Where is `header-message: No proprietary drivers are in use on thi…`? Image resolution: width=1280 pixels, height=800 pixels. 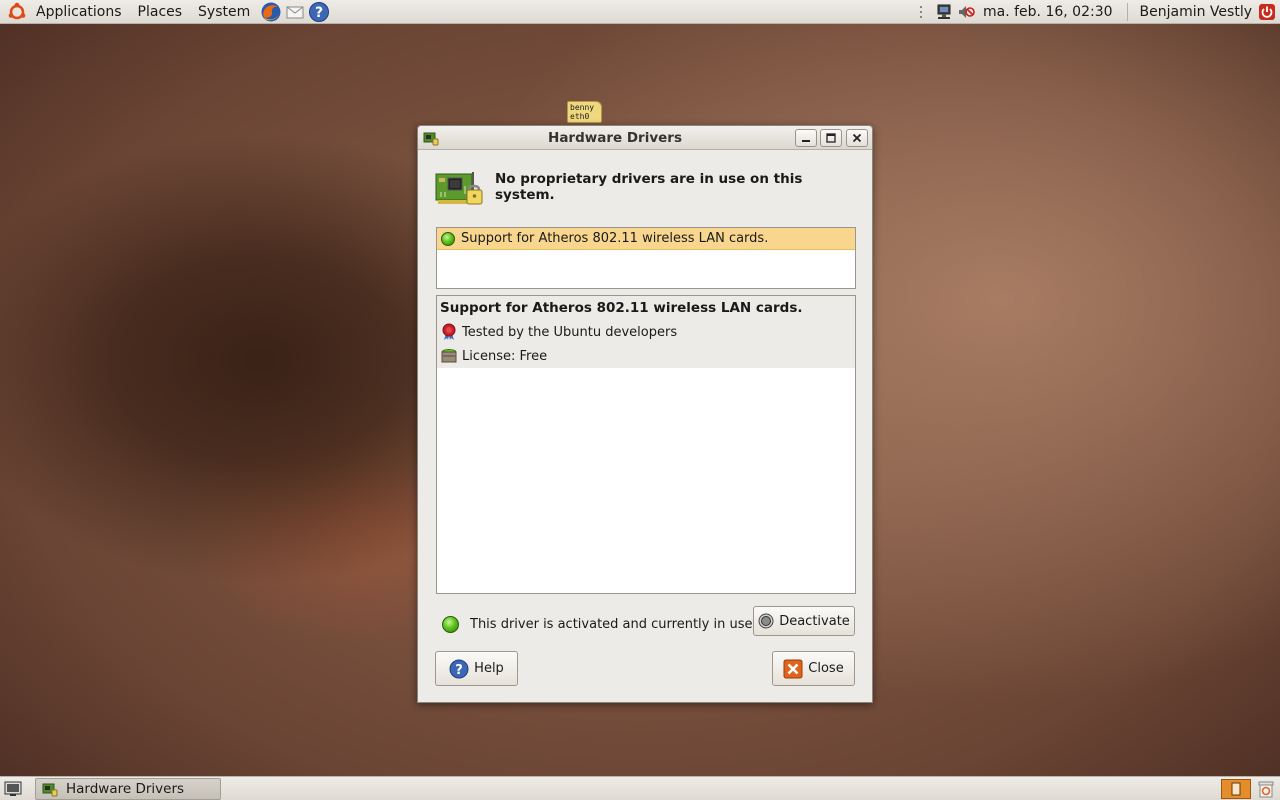
header-message: No proprietary drivers are in use on thi… is located at coordinates (649, 187).